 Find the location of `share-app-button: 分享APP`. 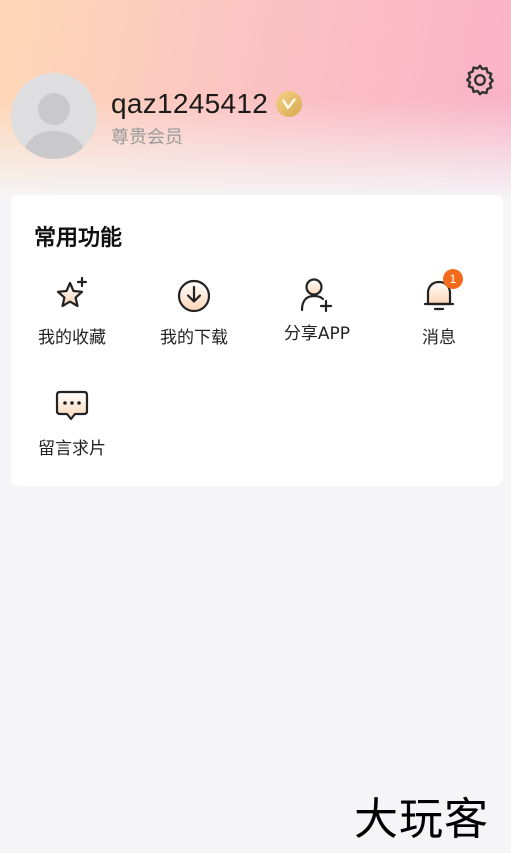

share-app-button: 分享APP is located at coordinates (317, 320).